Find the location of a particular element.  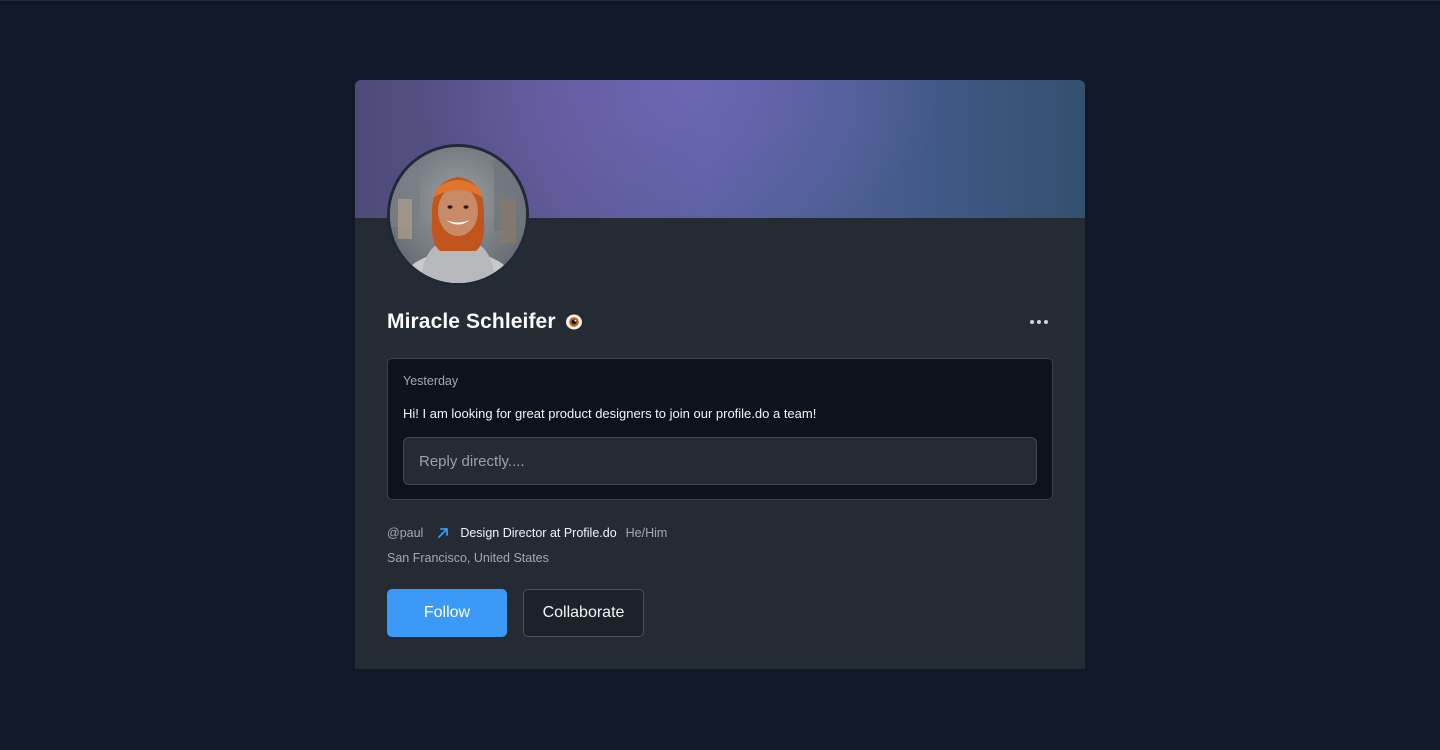

pronouns: He/Him is located at coordinates (646, 533).